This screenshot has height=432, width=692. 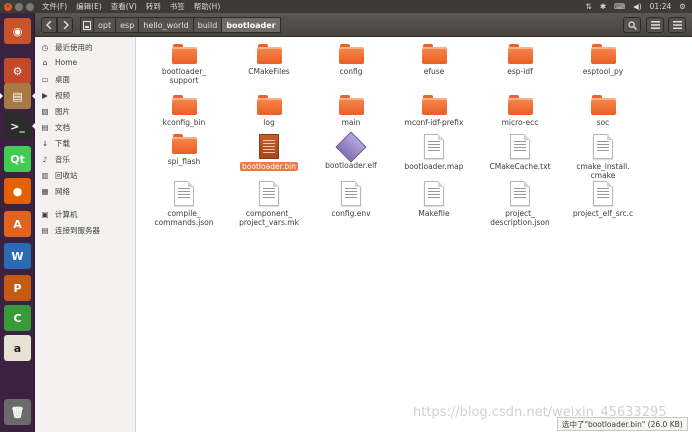 What do you see at coordinates (351, 111) in the screenshot?
I see `folder-item: main` at bounding box center [351, 111].